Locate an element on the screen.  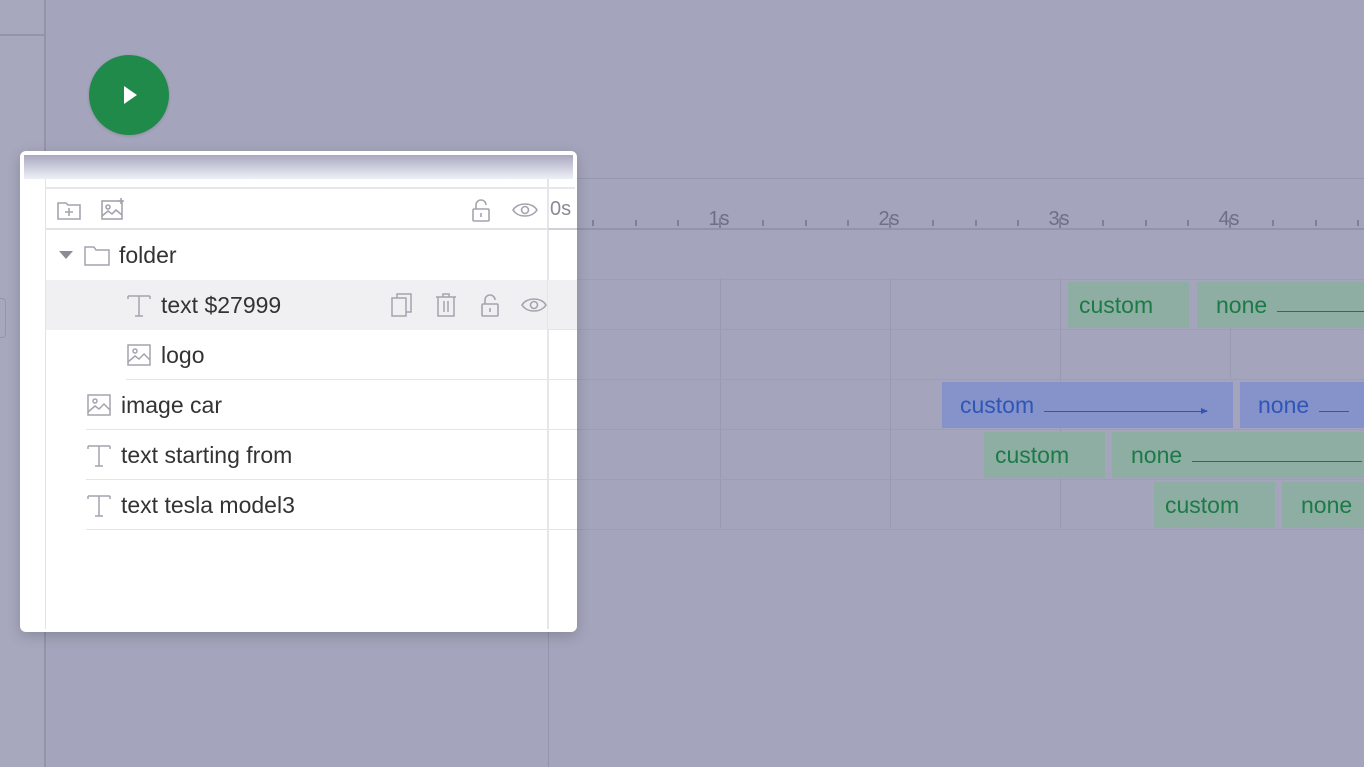
duplicate-icon is located at coordinates (402, 305).